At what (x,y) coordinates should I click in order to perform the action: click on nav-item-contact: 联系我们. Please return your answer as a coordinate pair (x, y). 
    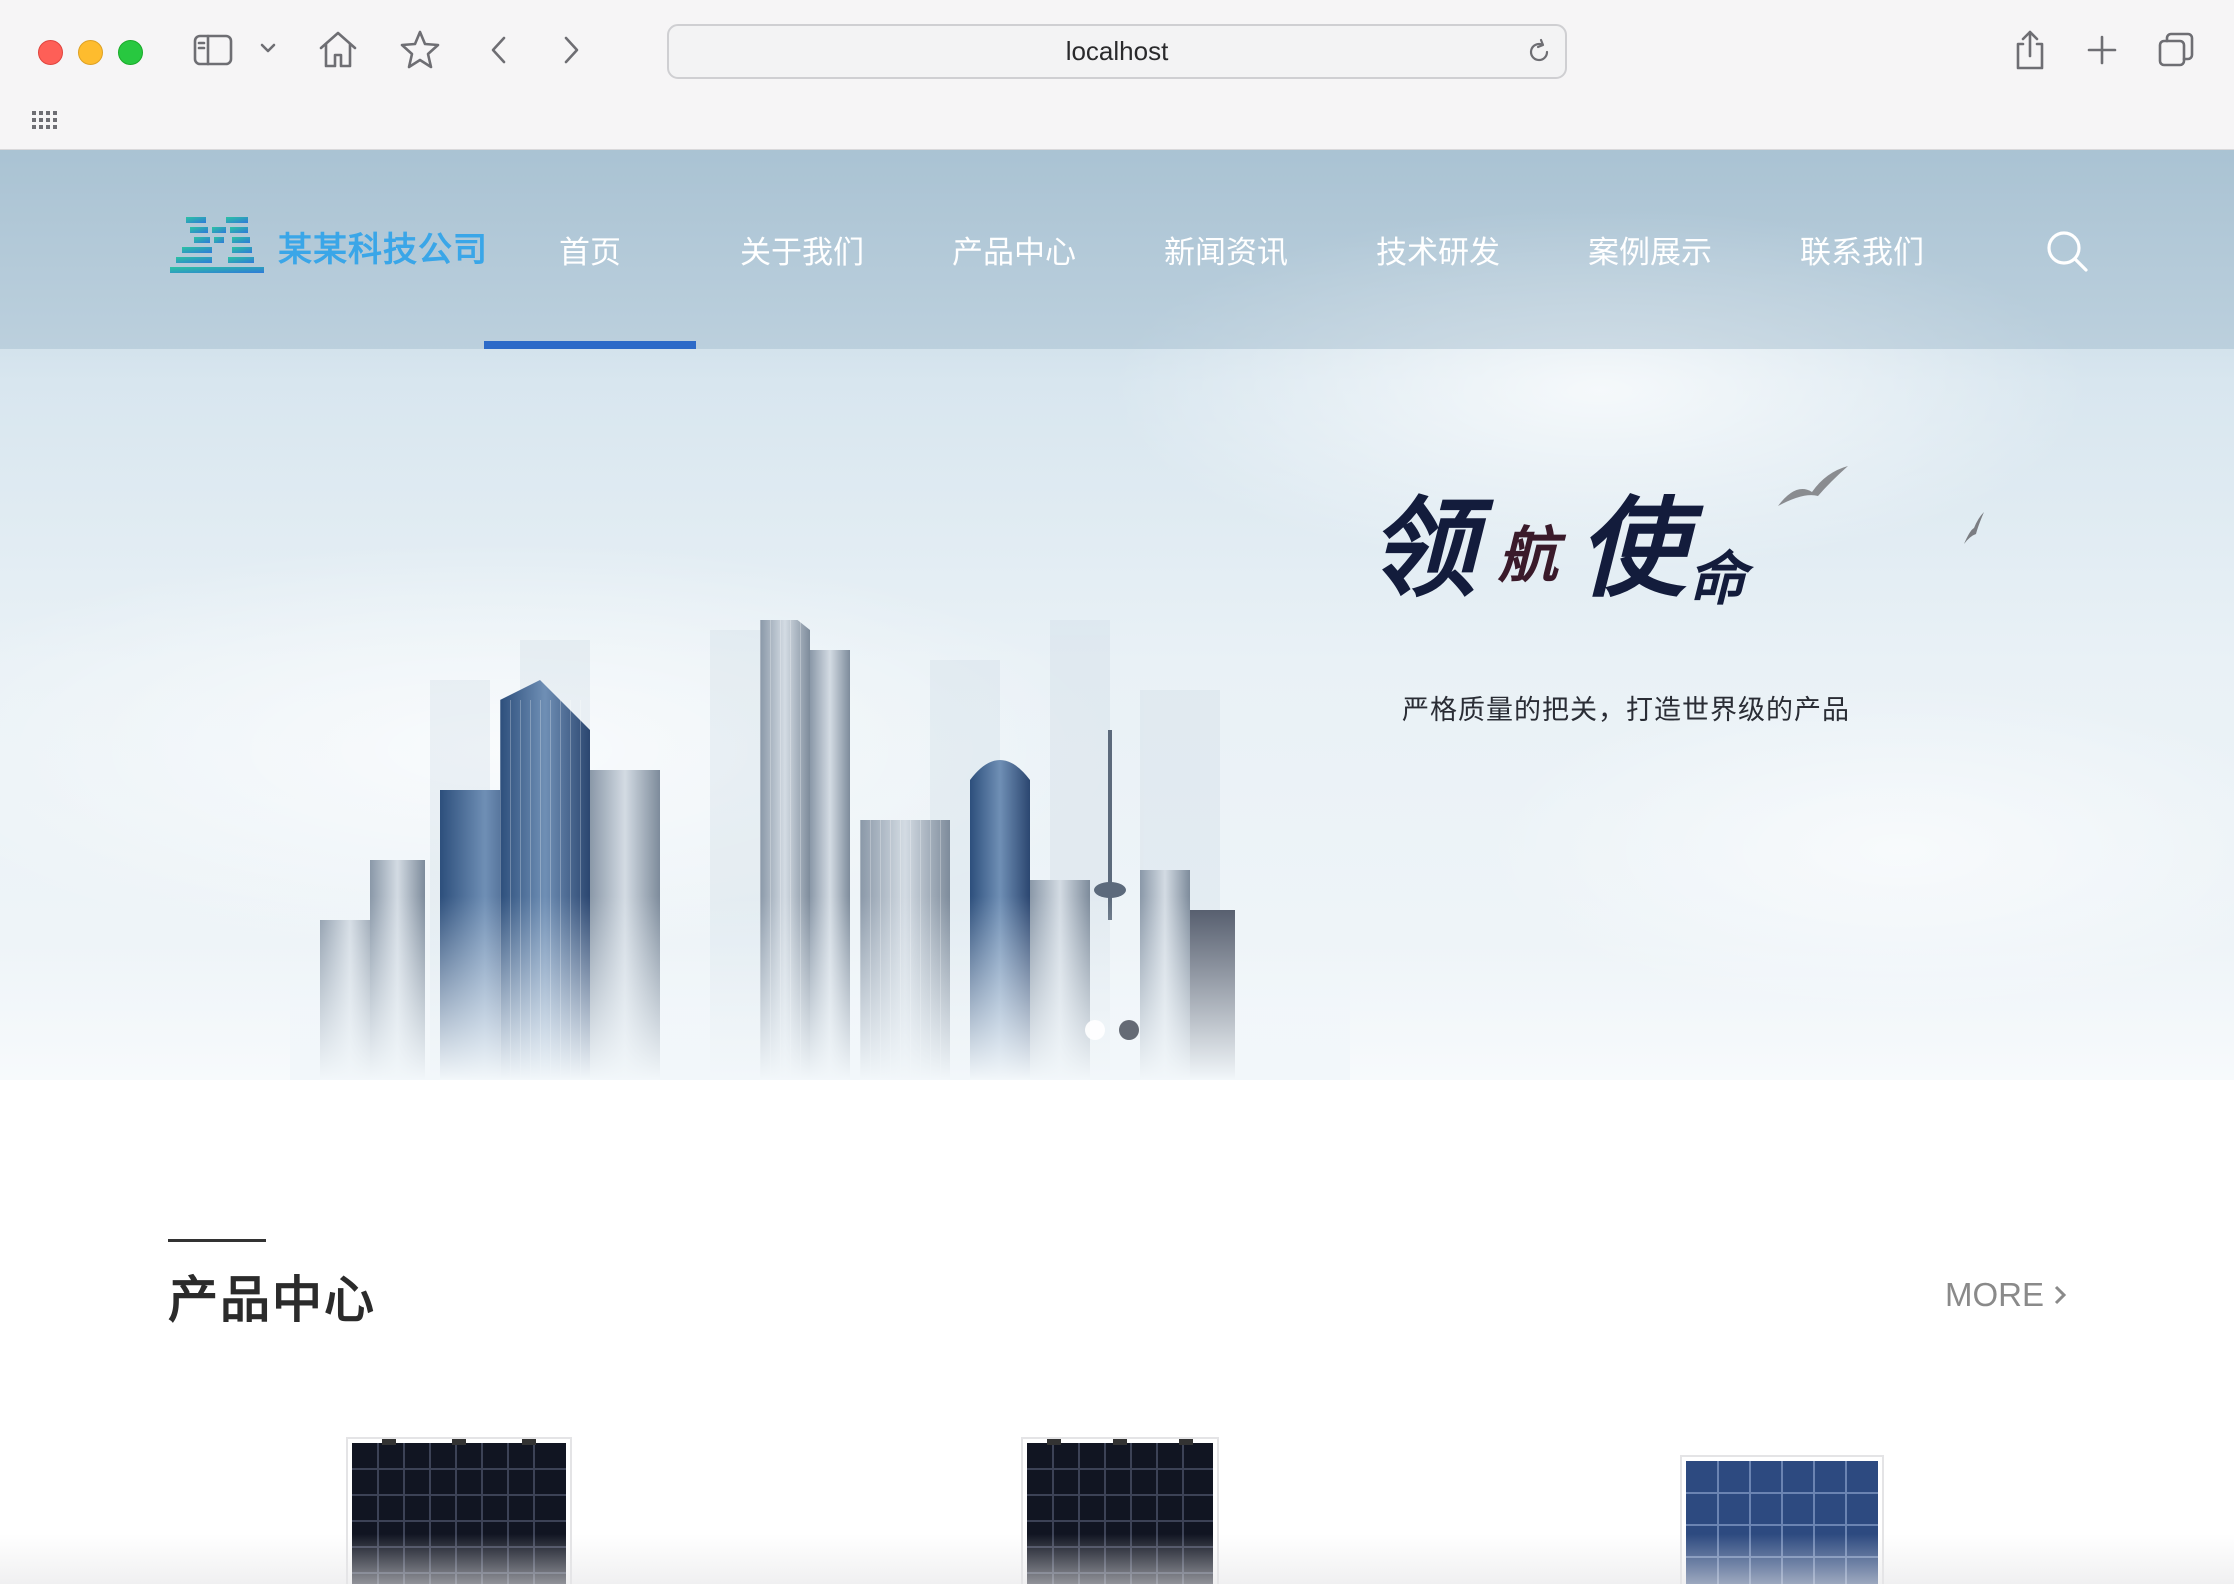
    Looking at the image, I should click on (1862, 249).